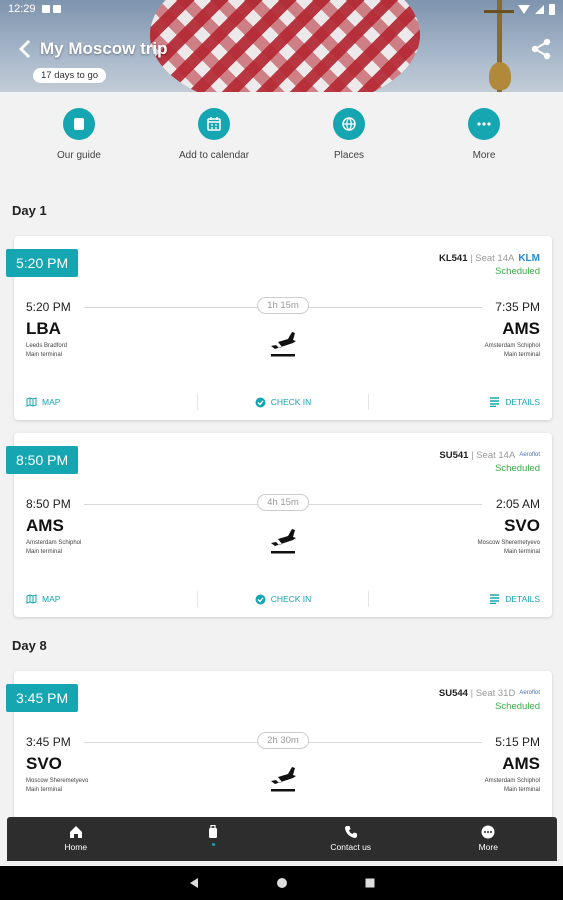 Image resolution: width=563 pixels, height=900 pixels. I want to click on places-button: Places, so click(349, 134).